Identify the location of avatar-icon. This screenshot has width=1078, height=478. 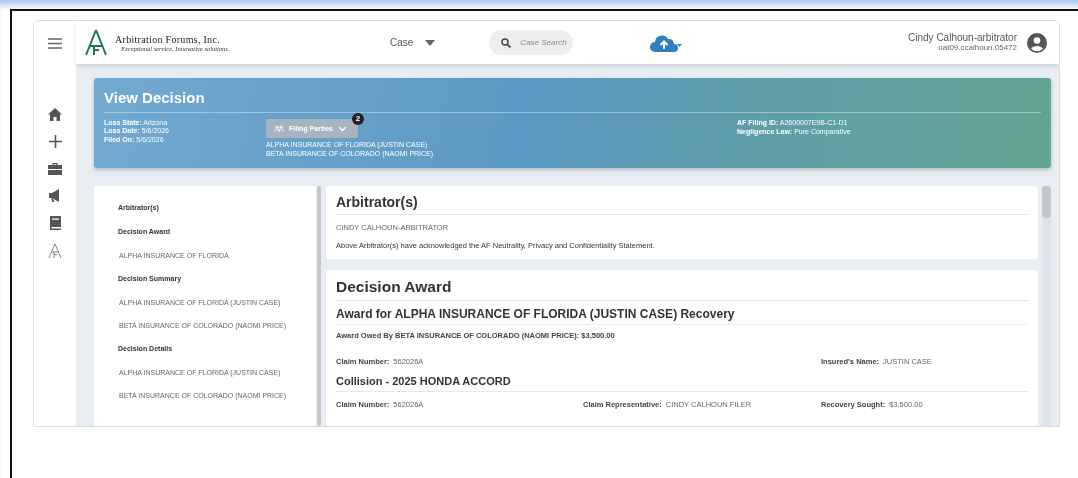
(1037, 42).